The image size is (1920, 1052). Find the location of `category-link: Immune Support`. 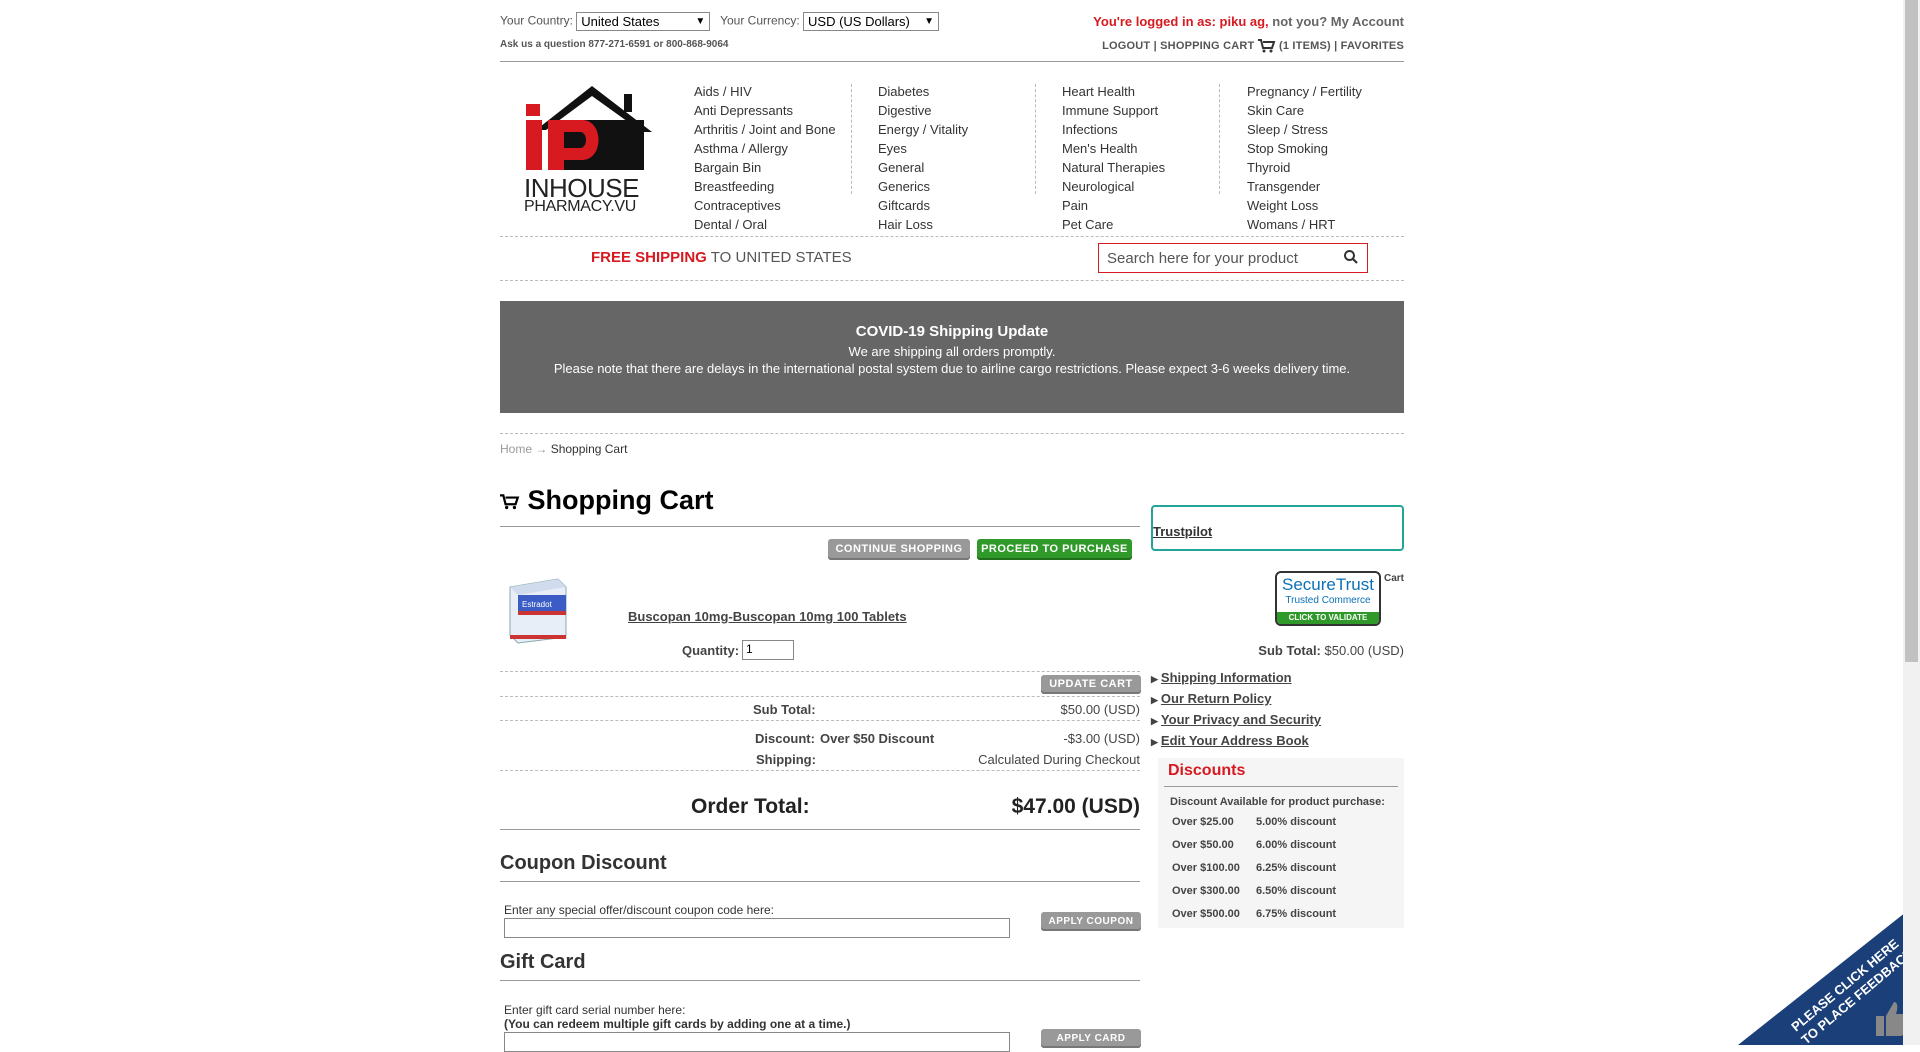

category-link: Immune Support is located at coordinates (1113, 110).